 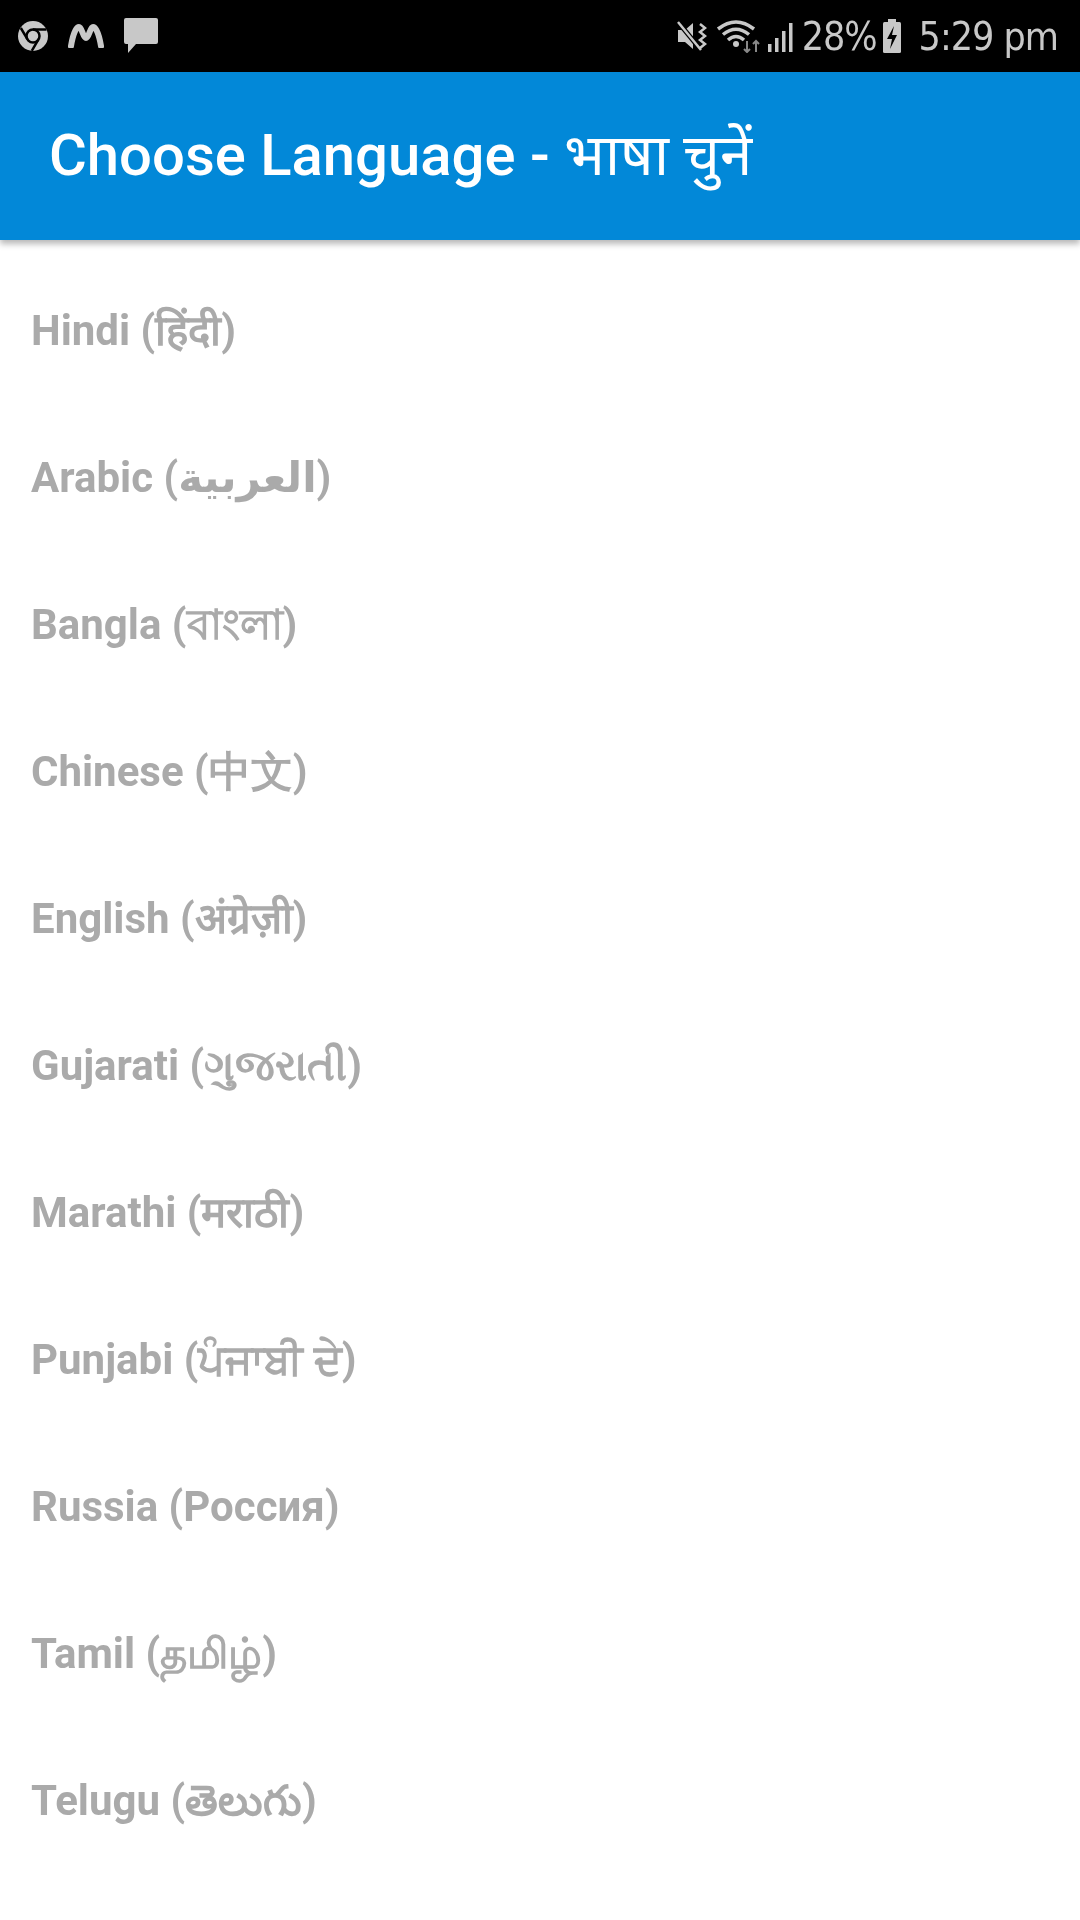 What do you see at coordinates (839, 36) in the screenshot?
I see `battery-percentage: 28%` at bounding box center [839, 36].